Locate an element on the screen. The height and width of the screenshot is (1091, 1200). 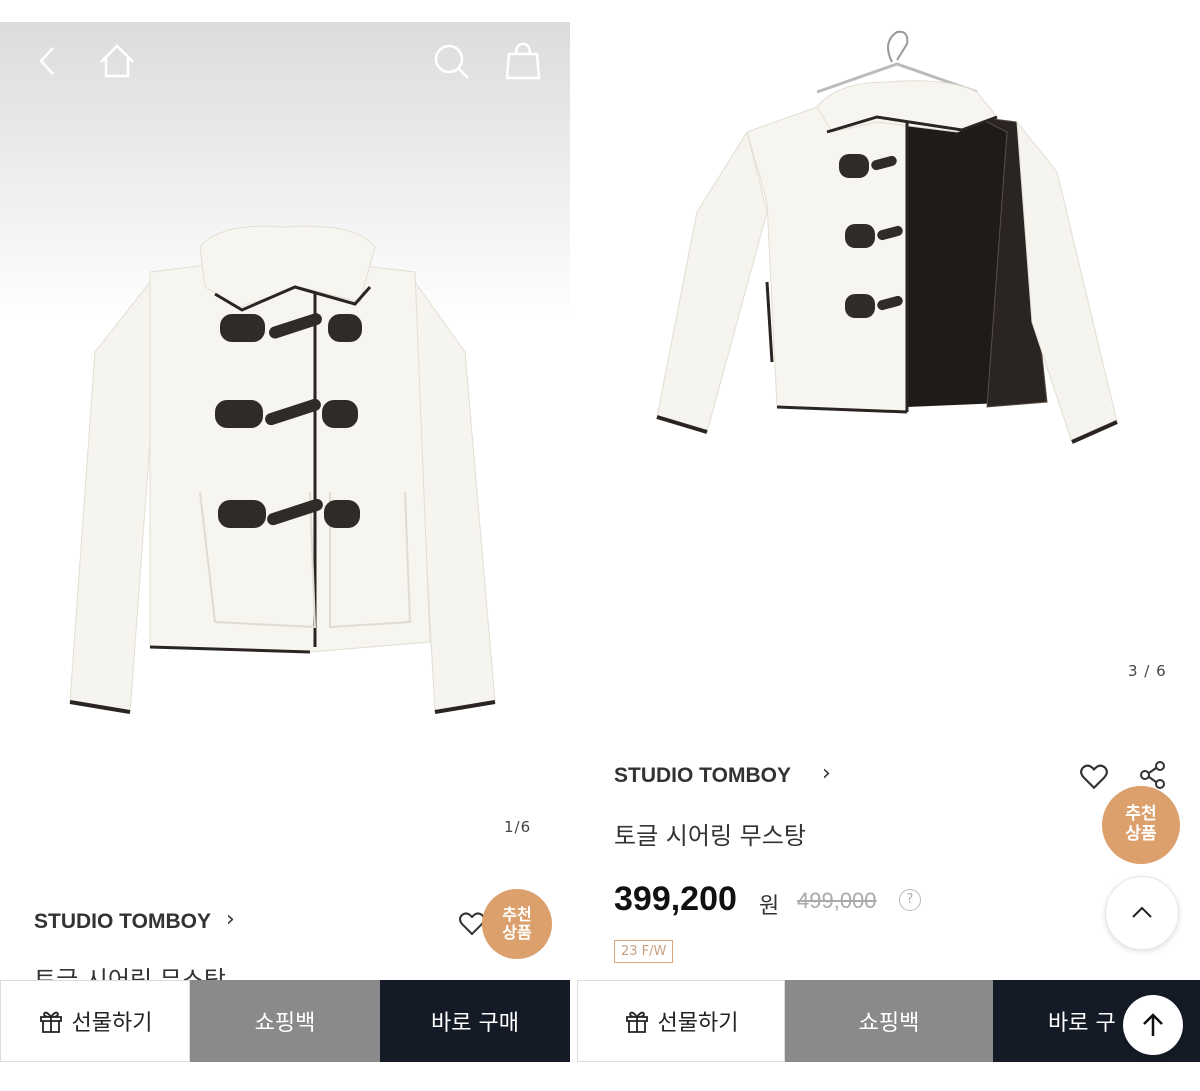
panel-divider is located at coordinates (573, 545).